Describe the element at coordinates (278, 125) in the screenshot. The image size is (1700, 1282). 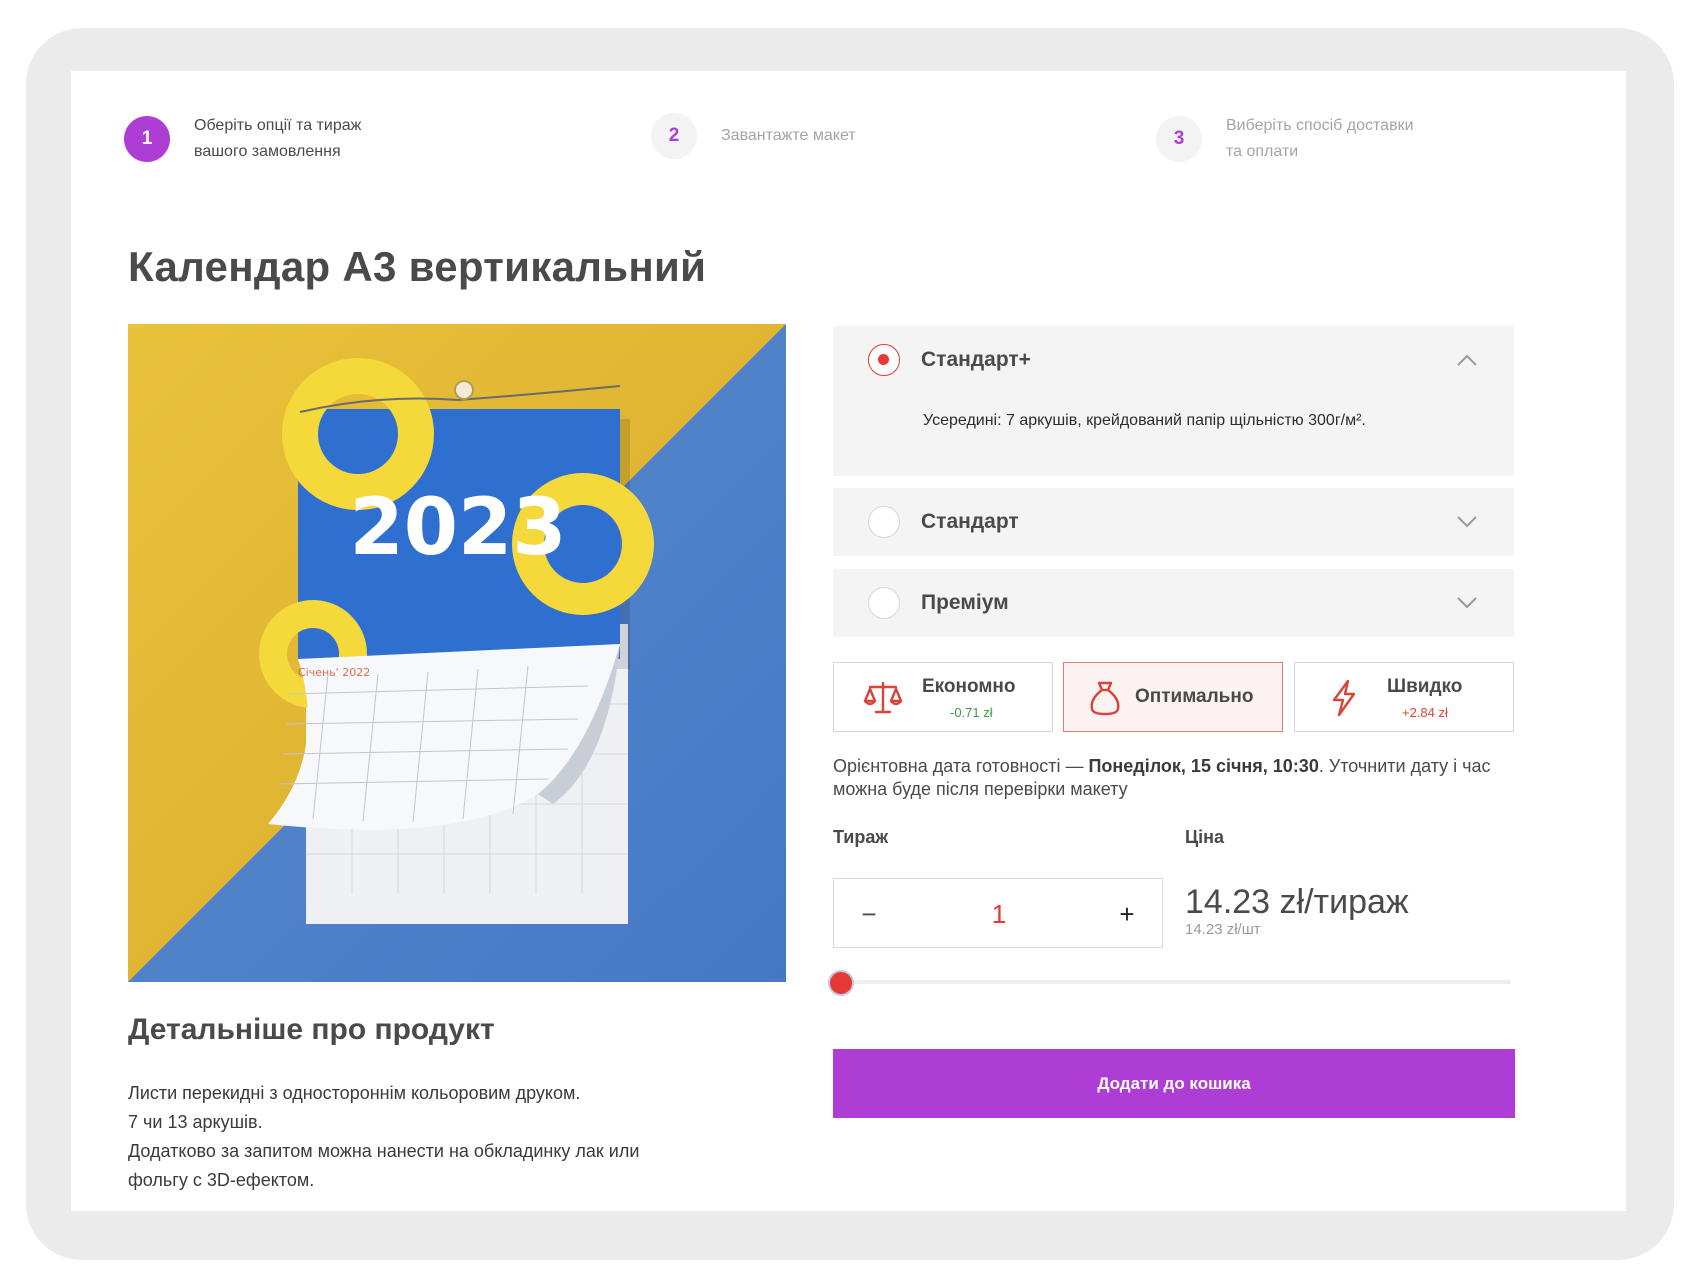
I see `step-1-line1: Оберіть опції та тираж` at that location.